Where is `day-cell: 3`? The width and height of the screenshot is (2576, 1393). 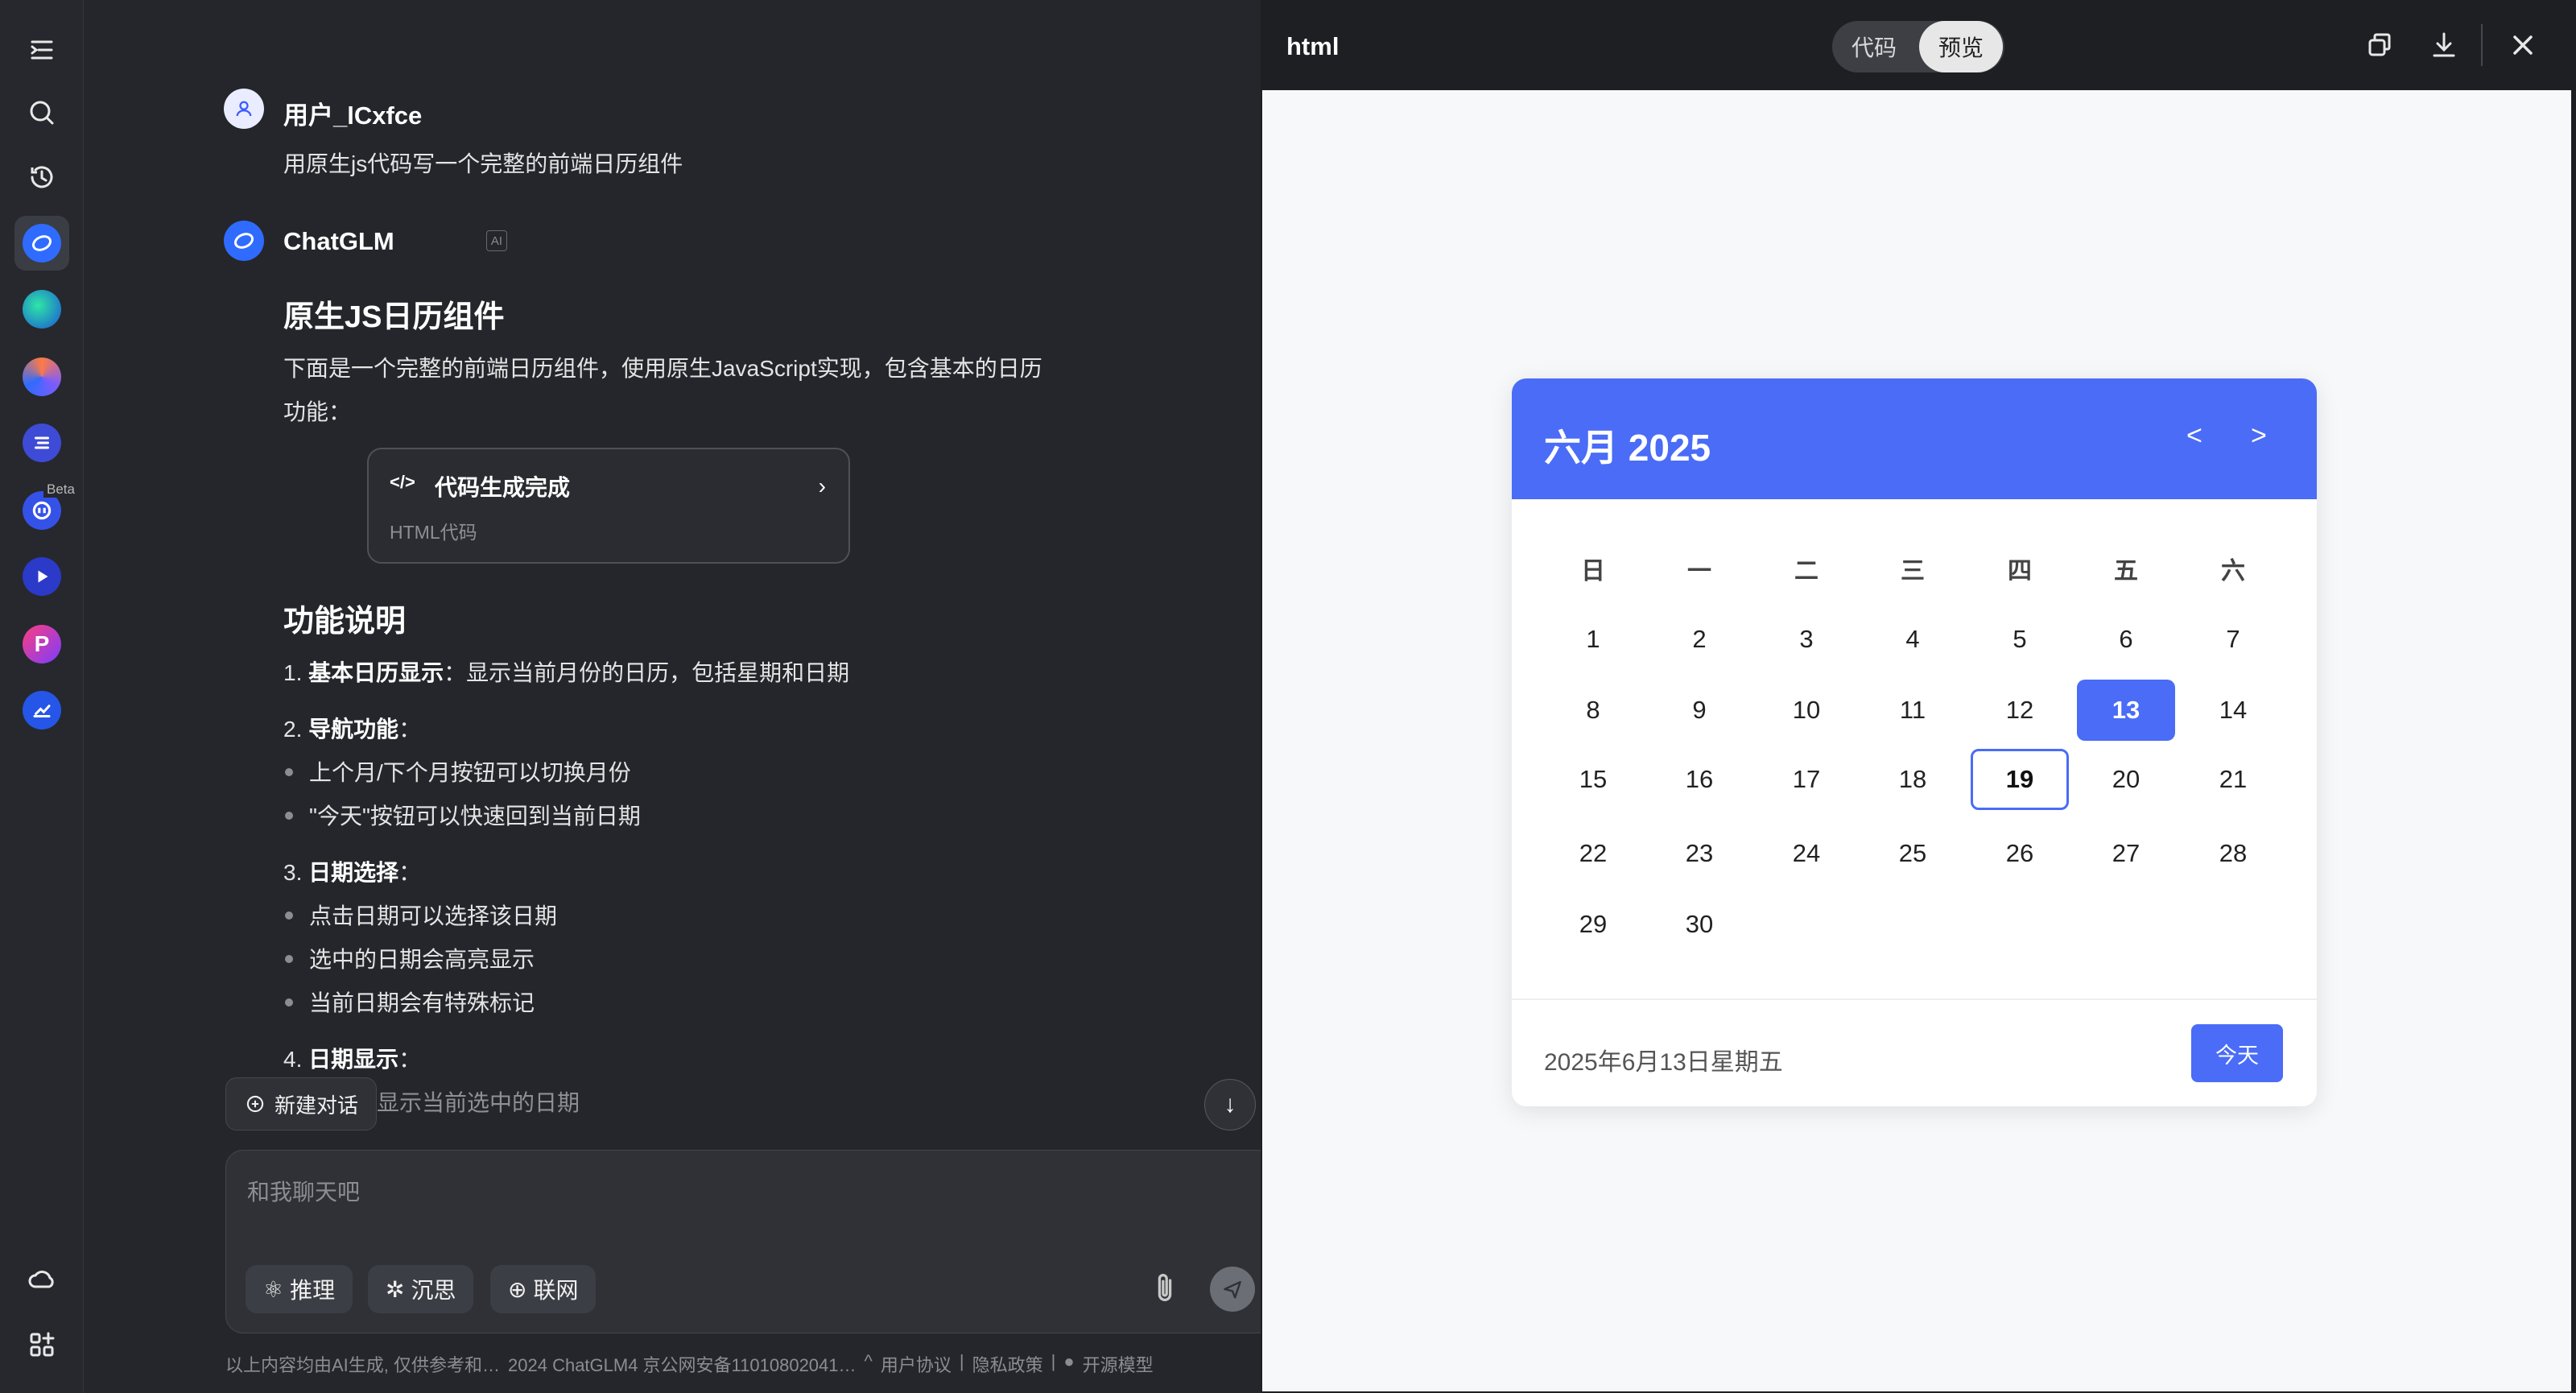 day-cell: 3 is located at coordinates (1806, 639).